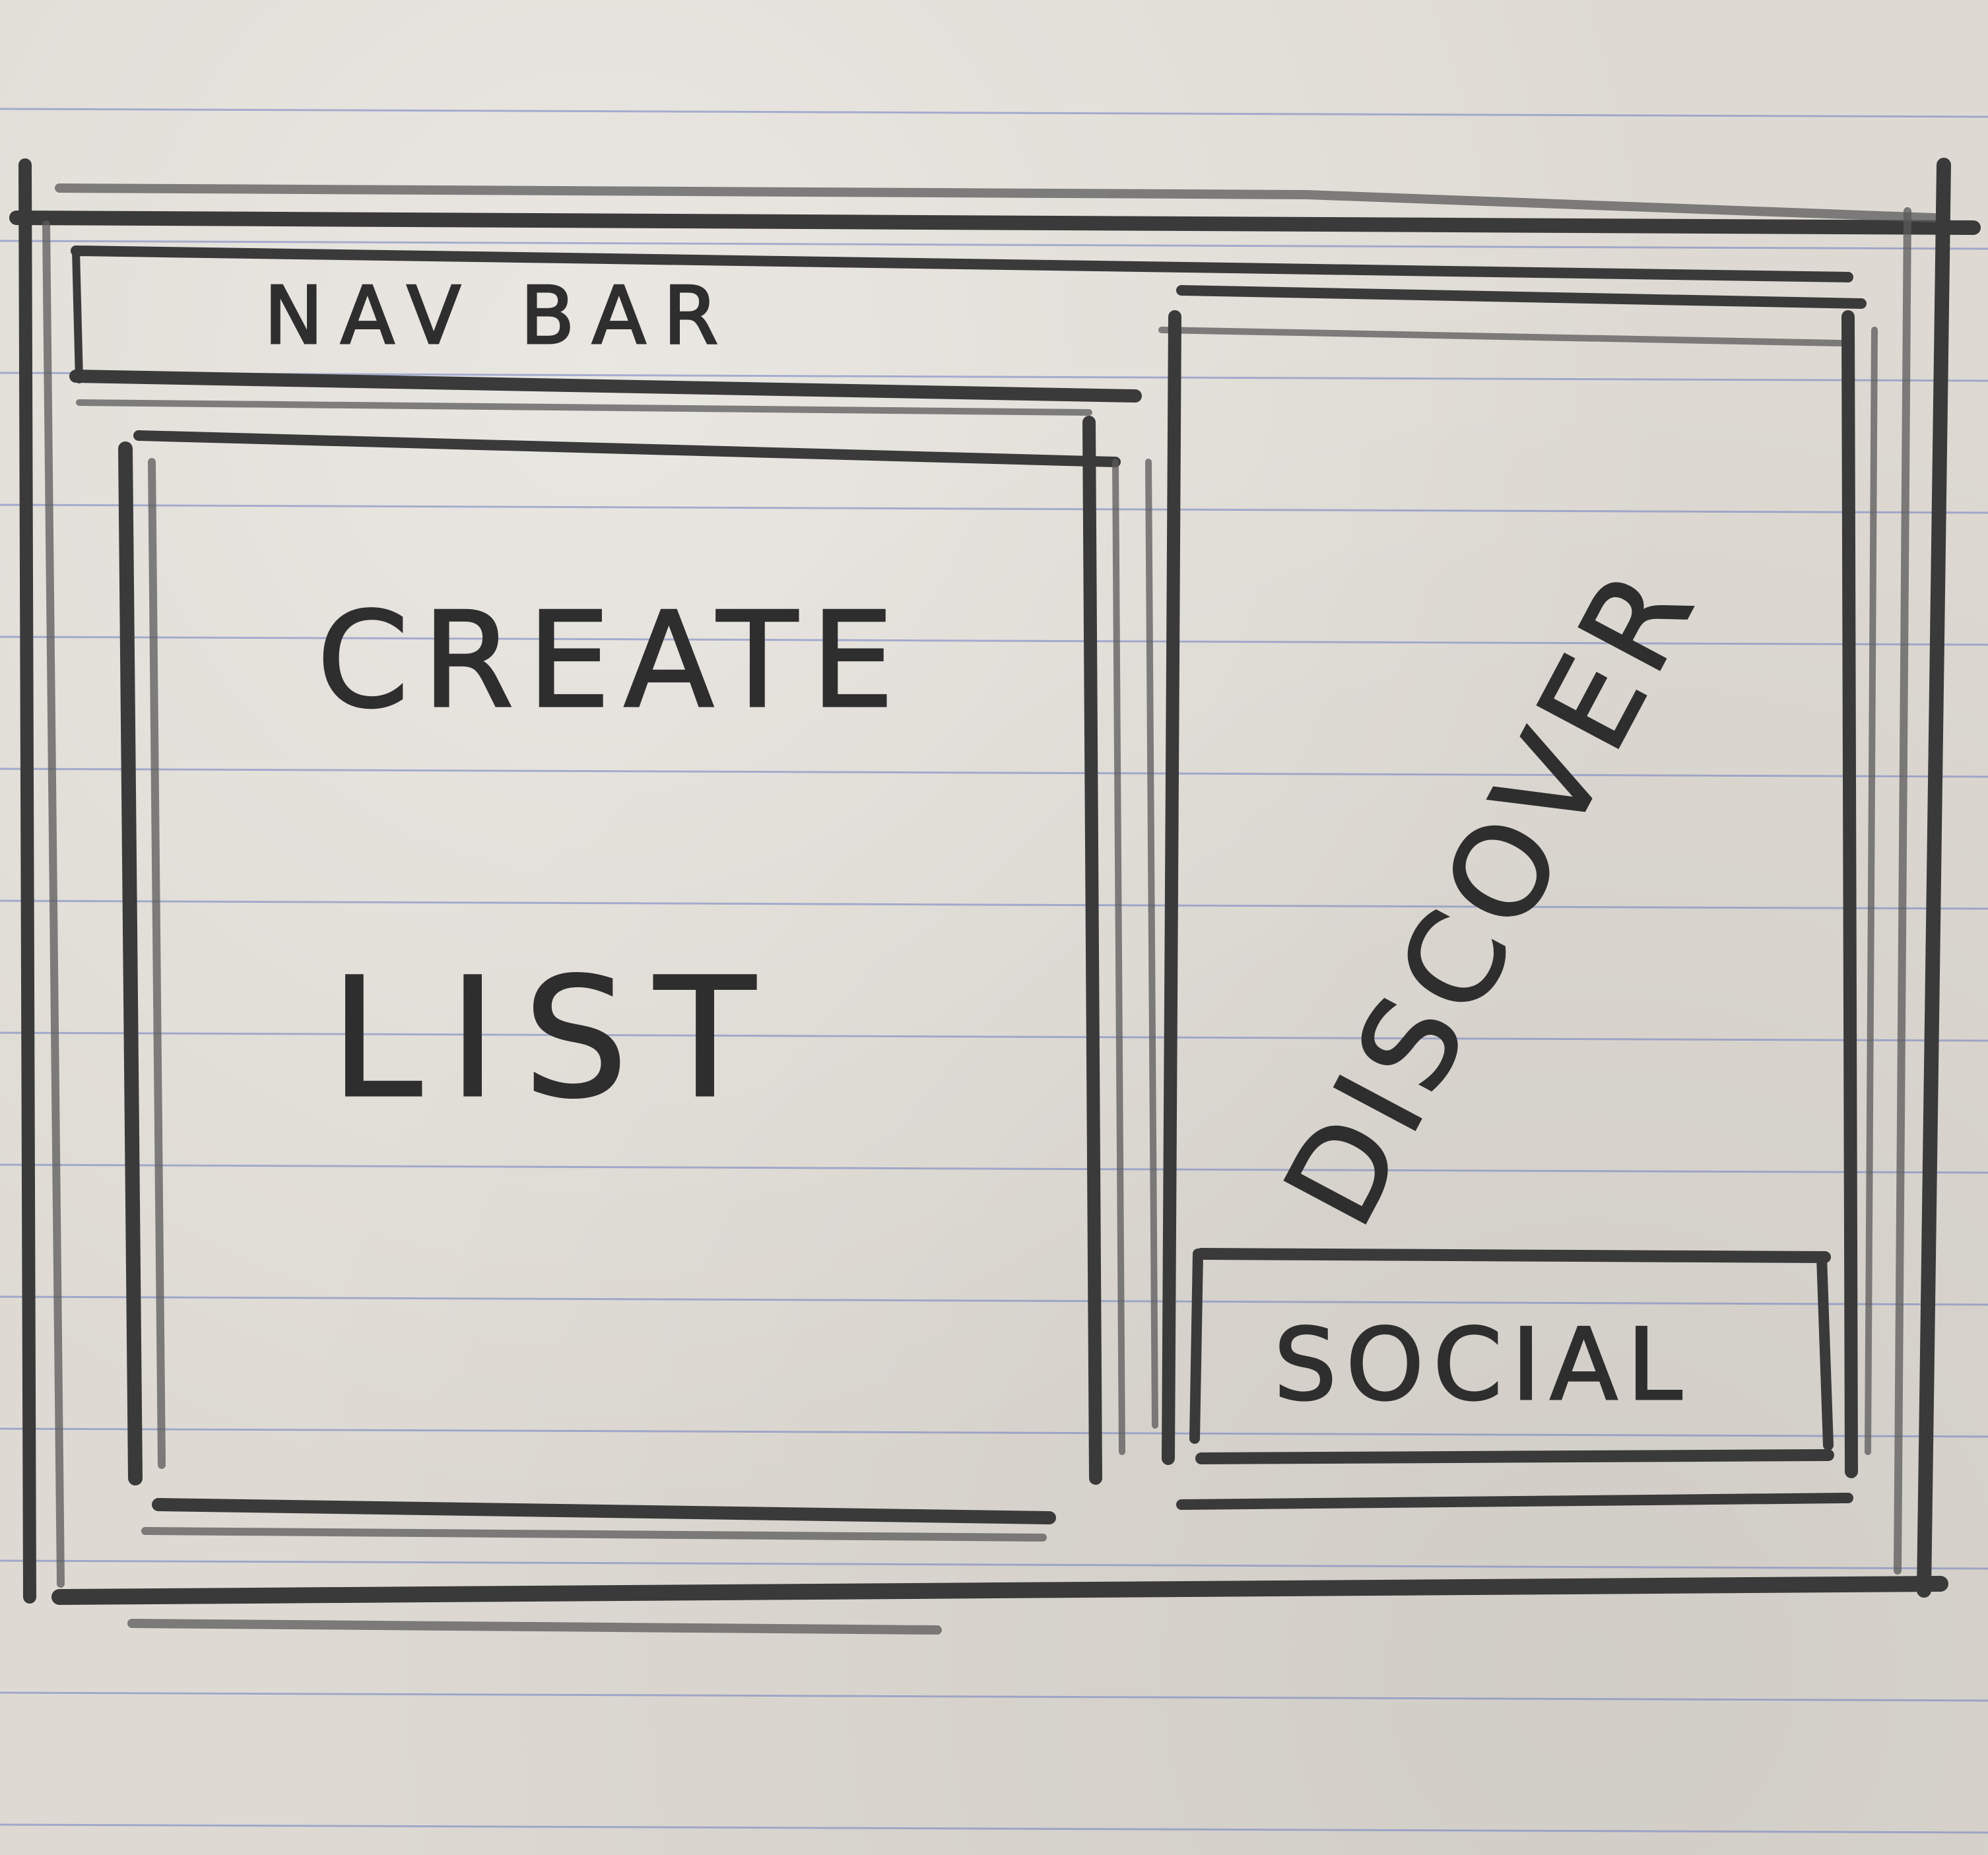 The width and height of the screenshot is (1988, 1855). I want to click on discover-label: DISCOVER, so click(1491, 894).